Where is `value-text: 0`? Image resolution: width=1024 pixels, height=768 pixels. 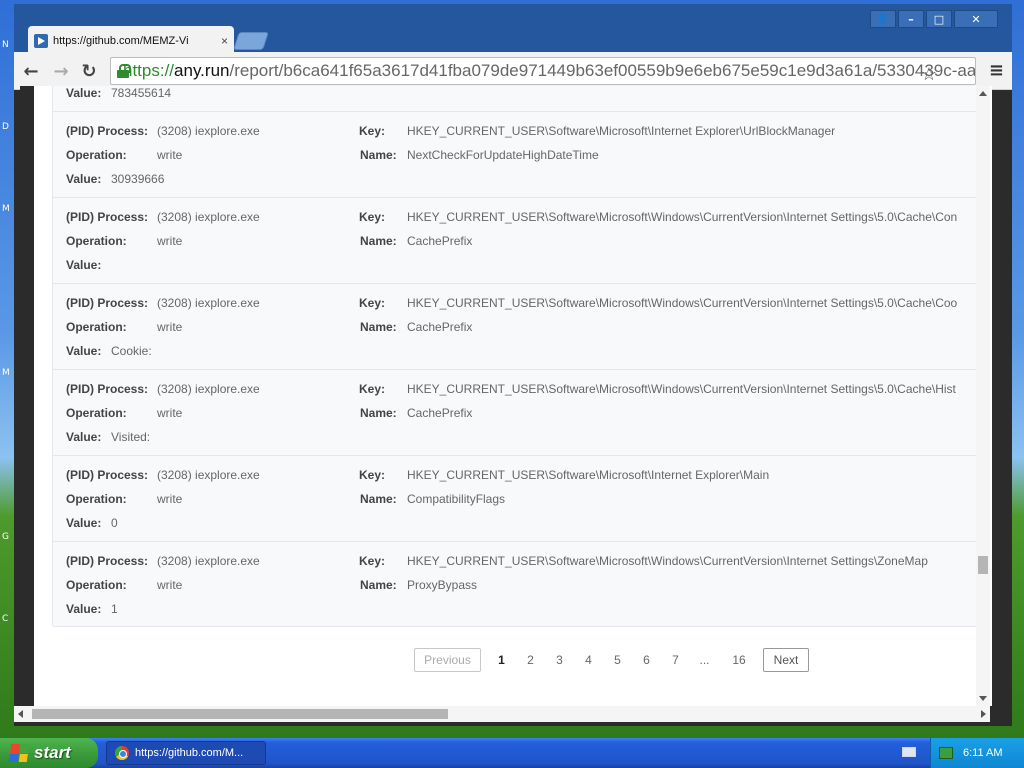 value-text: 0 is located at coordinates (114, 523).